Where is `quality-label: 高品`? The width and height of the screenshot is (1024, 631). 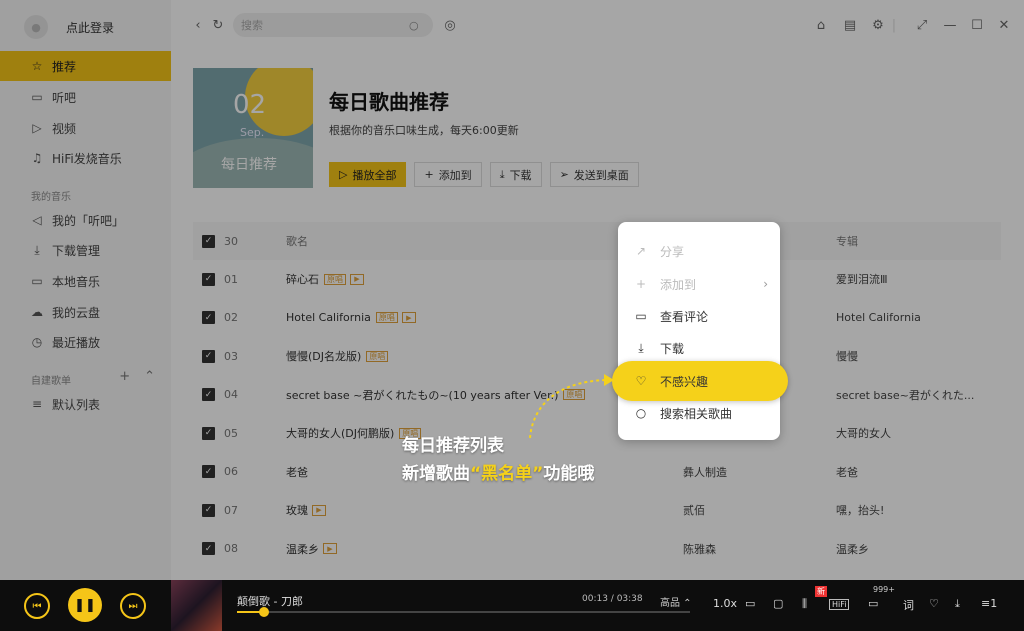 quality-label: 高品 is located at coordinates (670, 603).